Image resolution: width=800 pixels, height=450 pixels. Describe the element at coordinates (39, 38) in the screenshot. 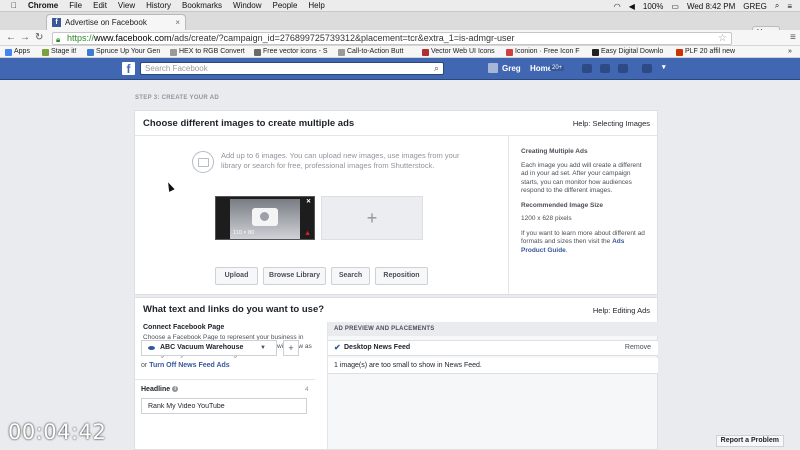

I see `reload-icon: ↻` at that location.